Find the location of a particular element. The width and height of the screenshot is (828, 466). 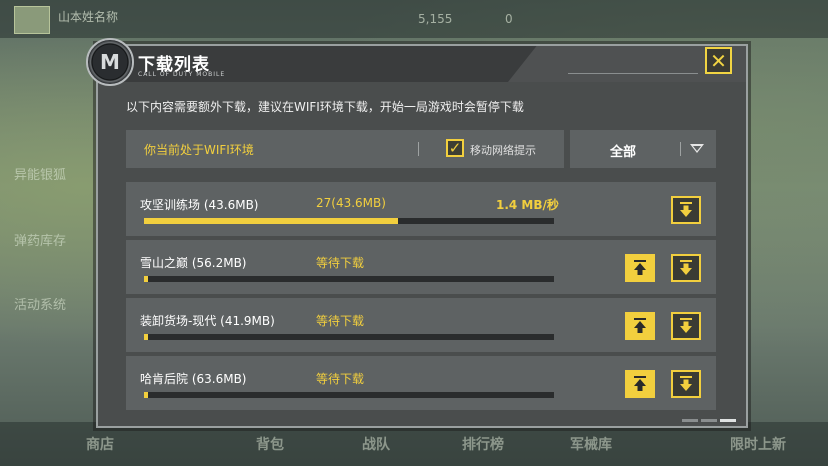

download-row-3: 哈肯后院 (63.6MB) 等待下载 is located at coordinates (421, 383).